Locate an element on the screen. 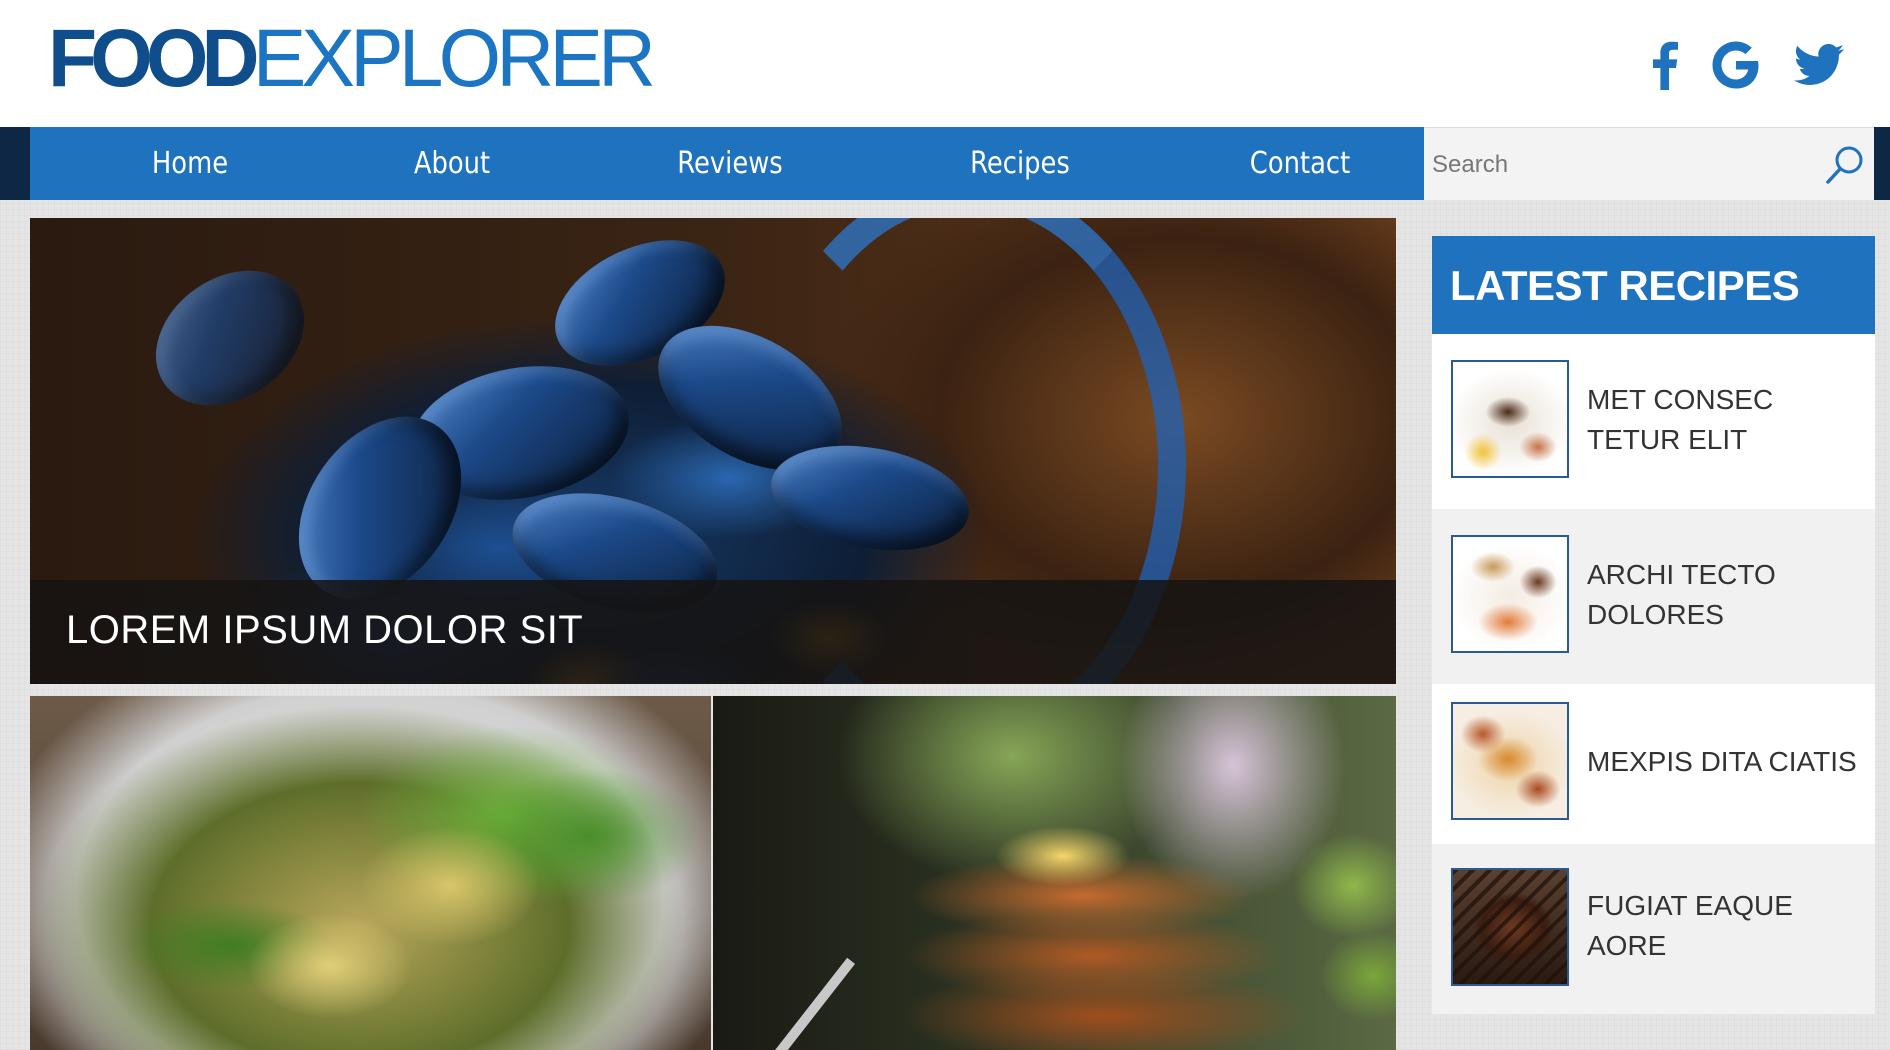  site-header: FOODEXPLORER is located at coordinates (945, 63).